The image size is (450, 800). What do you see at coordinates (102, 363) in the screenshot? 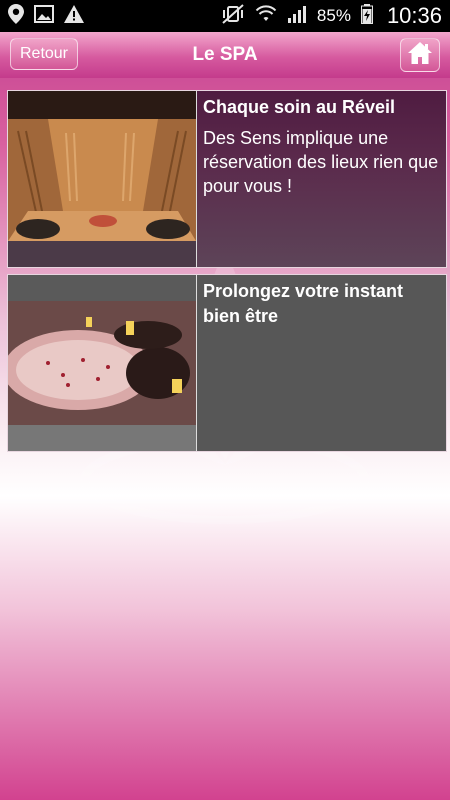
I see `jacuzzi-photo` at bounding box center [102, 363].